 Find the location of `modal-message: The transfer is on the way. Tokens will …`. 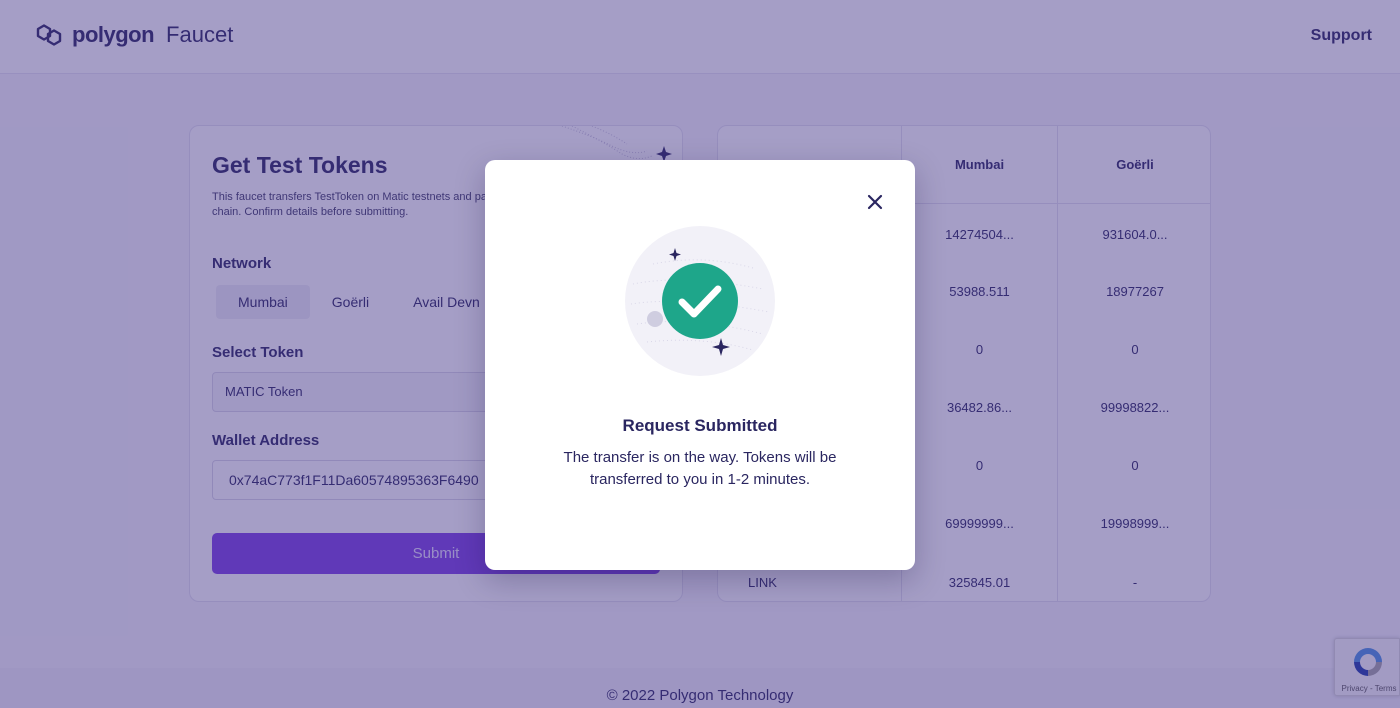

modal-message: The transfer is on the way. Tokens will … is located at coordinates (700, 468).